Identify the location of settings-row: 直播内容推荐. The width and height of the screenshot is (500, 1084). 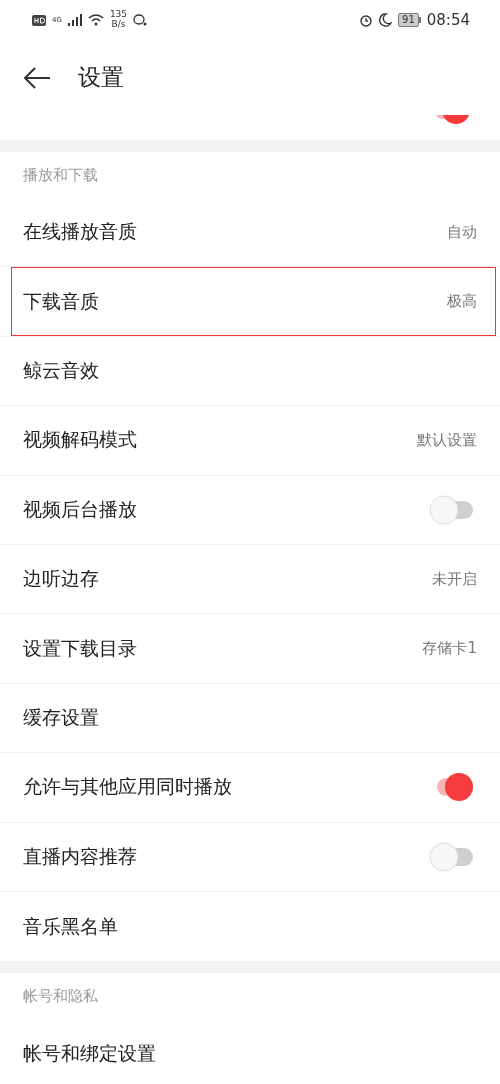
(250, 857).